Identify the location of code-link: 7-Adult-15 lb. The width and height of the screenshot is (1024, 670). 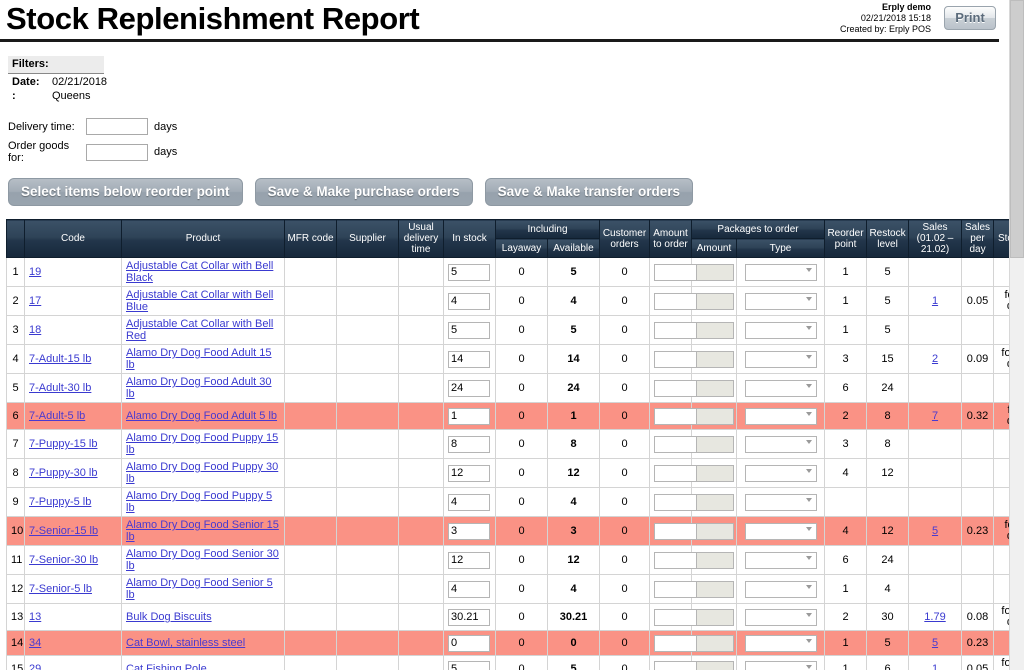
(60, 359).